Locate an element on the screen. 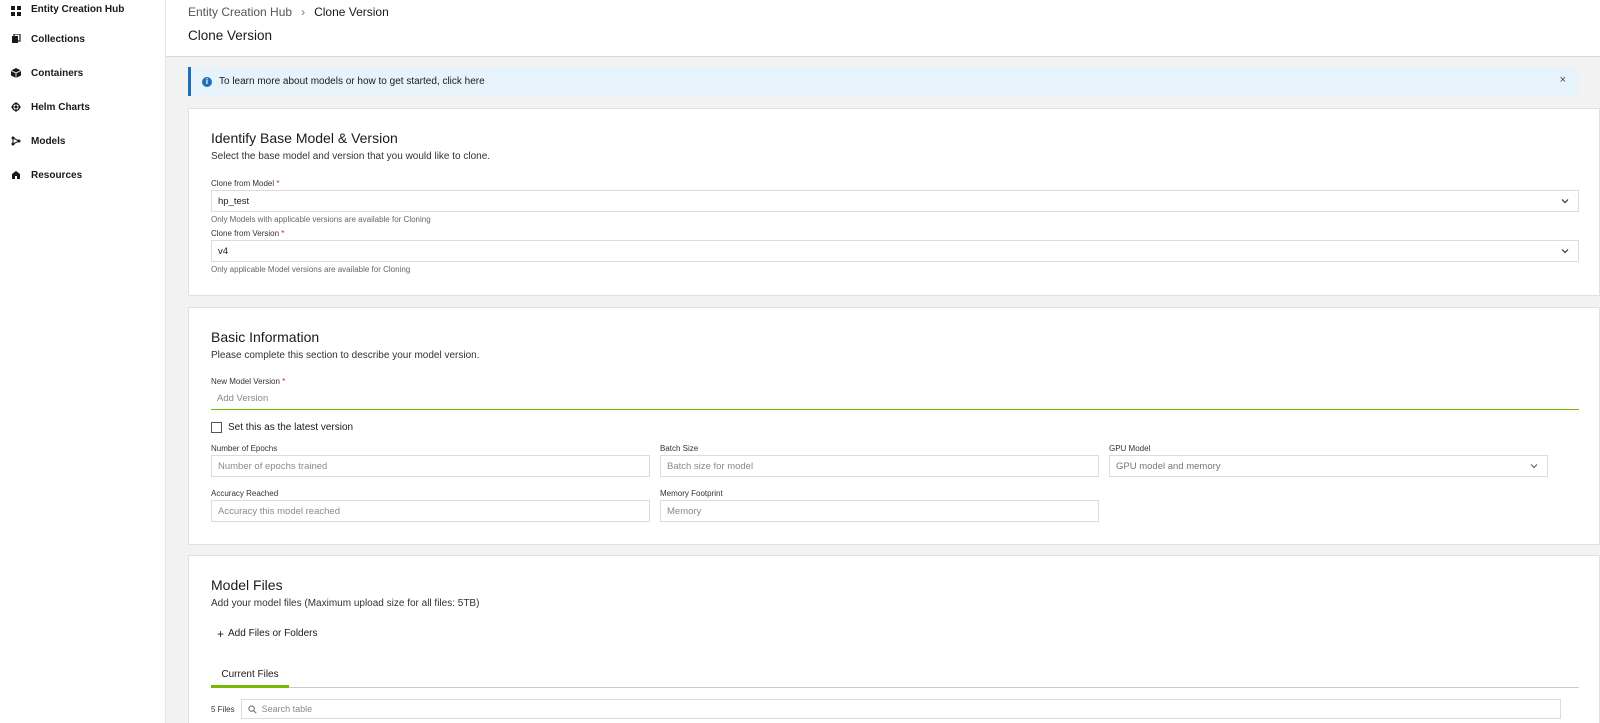  gpu-model-label: GPU Model is located at coordinates (1130, 448).